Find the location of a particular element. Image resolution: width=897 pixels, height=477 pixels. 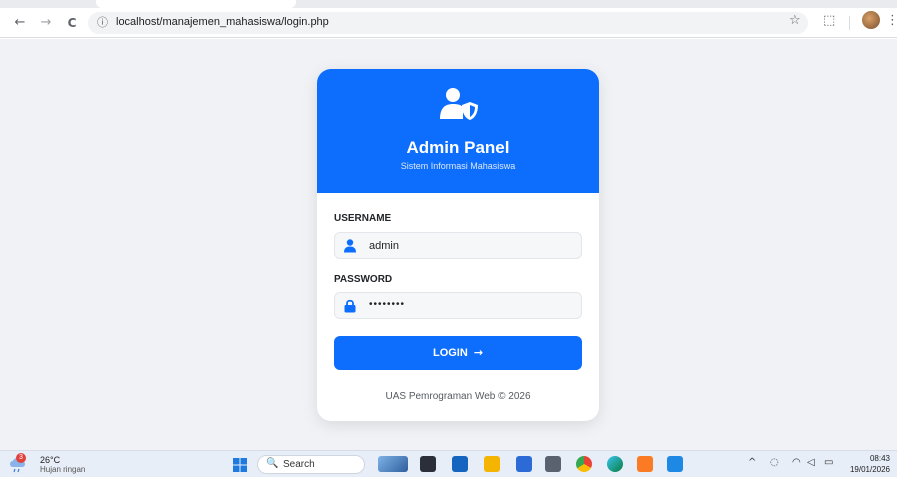

temperature: 26°C is located at coordinates (50, 460).